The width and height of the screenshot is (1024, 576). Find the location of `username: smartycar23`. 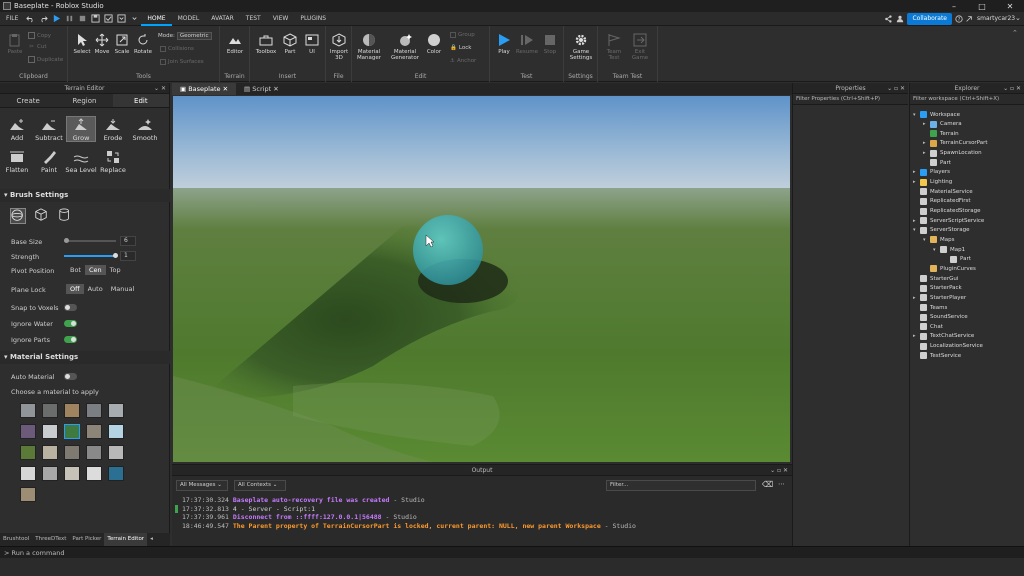

username: smartycar23 is located at coordinates (996, 18).